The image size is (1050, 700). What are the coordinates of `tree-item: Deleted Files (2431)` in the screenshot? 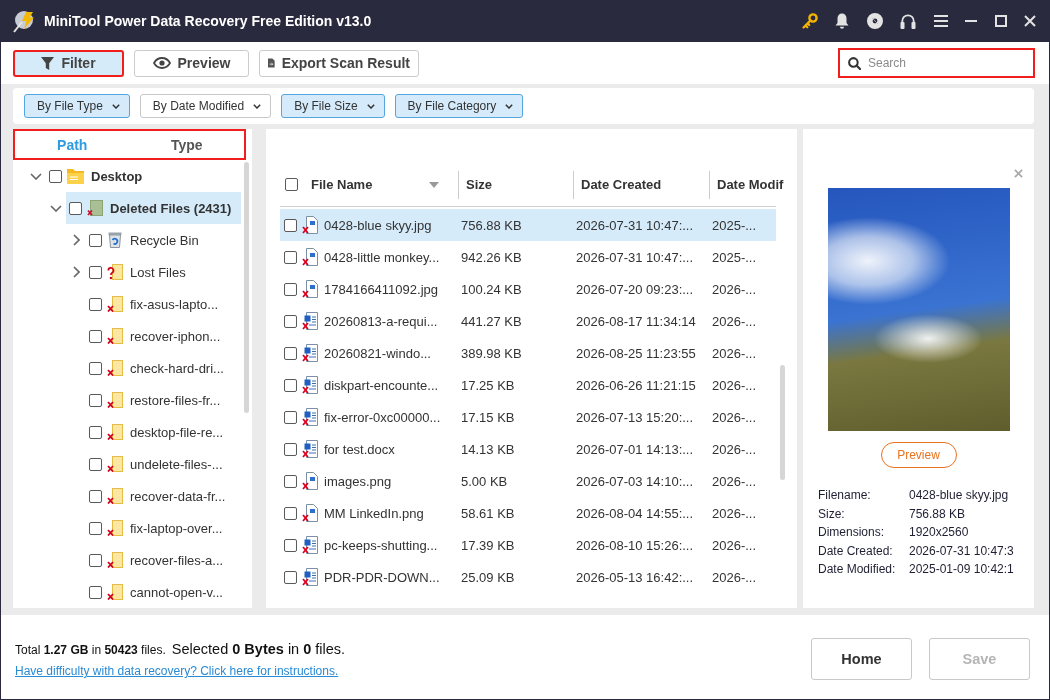 It's located at (153, 208).